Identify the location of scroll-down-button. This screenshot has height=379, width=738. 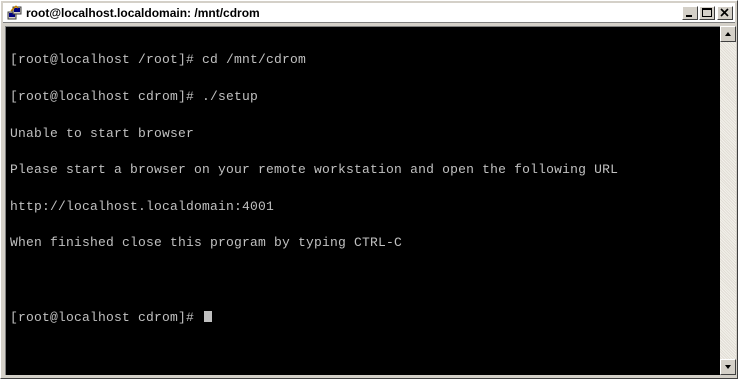
(728, 367).